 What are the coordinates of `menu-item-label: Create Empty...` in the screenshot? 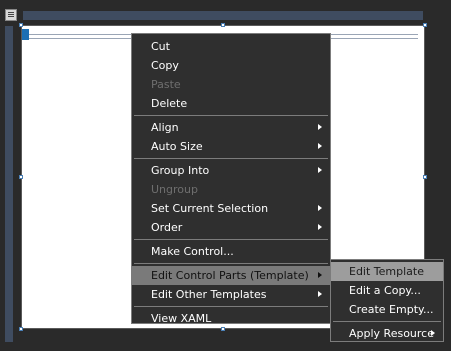 It's located at (391, 309).